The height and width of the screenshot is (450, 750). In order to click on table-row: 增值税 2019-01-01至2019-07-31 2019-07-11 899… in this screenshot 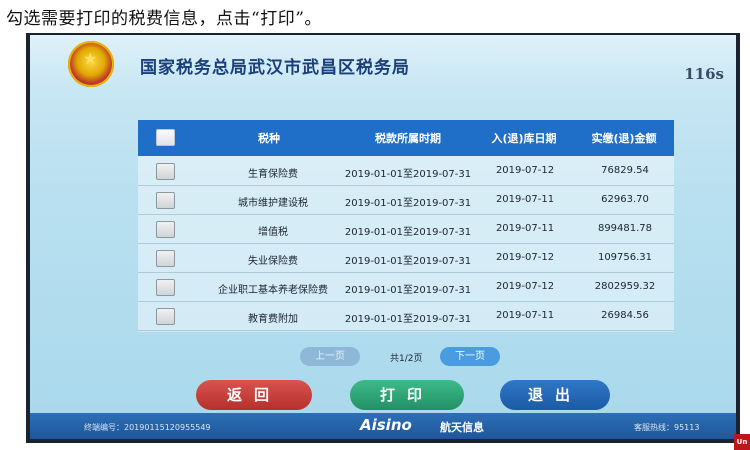, I will do `click(406, 229)`.